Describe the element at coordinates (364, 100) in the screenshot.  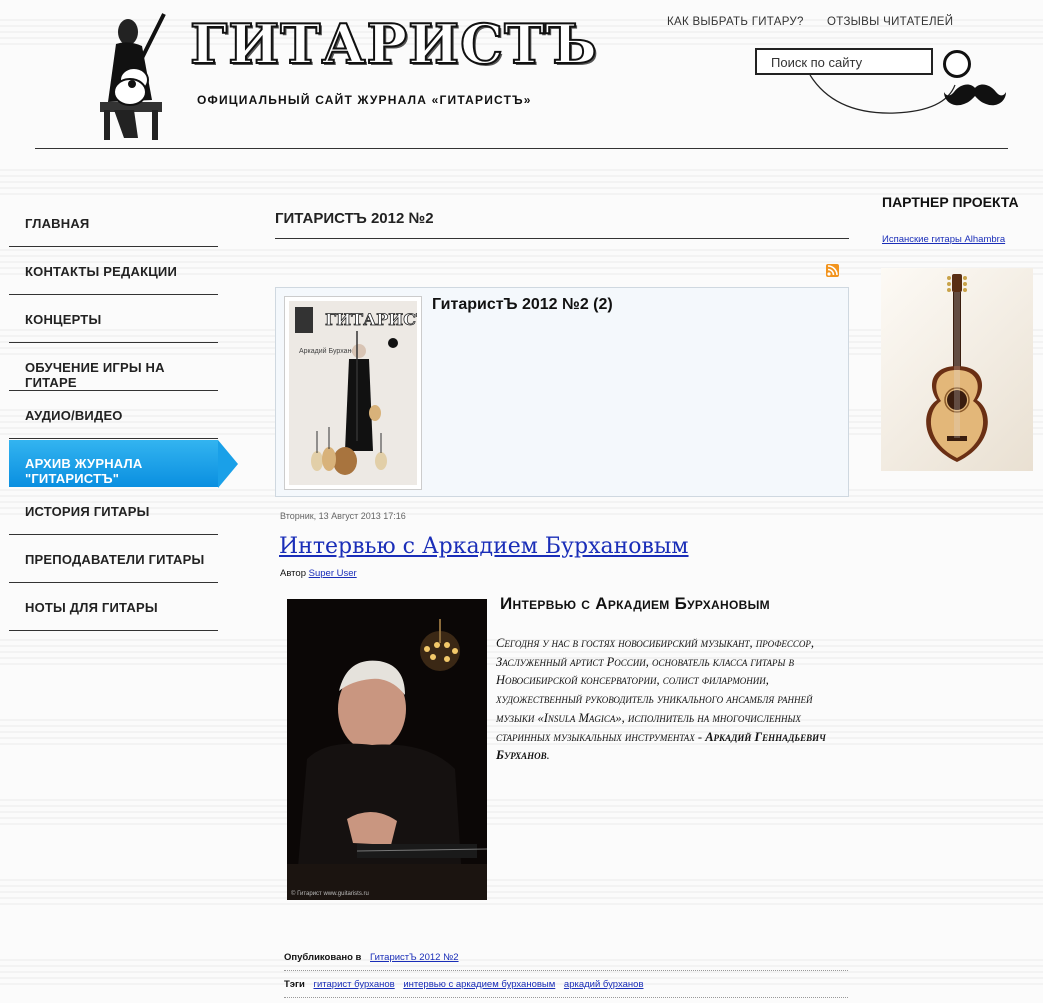
I see `site-subtitle: ОФИЦИАЛЬНЫЙ САЙТ ЖУРНАЛА «ГИТАРИСТЪ»` at that location.